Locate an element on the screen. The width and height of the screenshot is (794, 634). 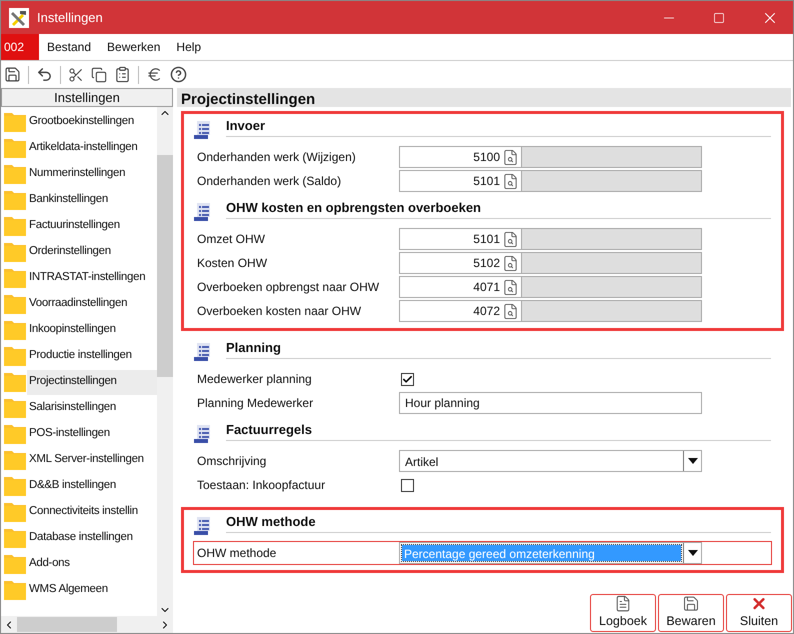
account-field: 5102 is located at coordinates (460, 263).